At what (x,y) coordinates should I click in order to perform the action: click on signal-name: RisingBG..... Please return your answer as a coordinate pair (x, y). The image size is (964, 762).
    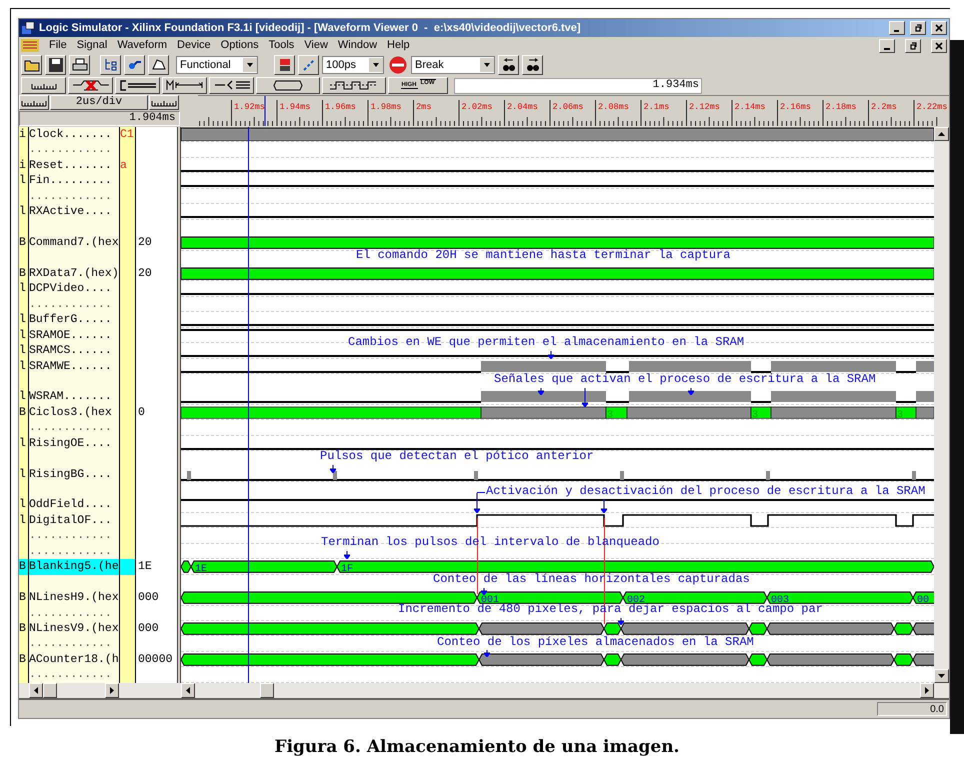
    Looking at the image, I should click on (74, 474).